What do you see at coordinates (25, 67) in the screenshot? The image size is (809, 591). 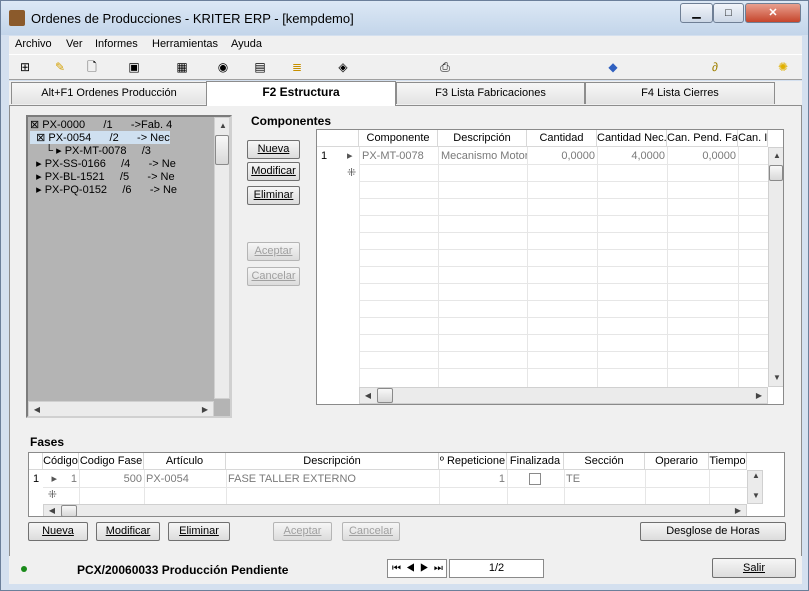 I see `tree-icon: ⊞` at bounding box center [25, 67].